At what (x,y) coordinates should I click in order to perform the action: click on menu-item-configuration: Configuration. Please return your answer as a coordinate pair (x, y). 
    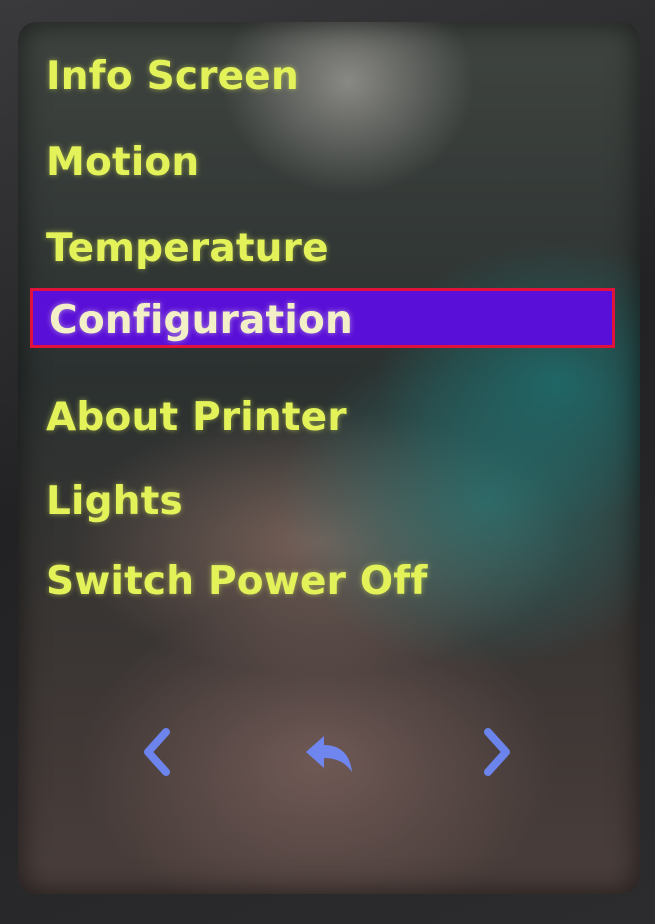
    Looking at the image, I should click on (322, 318).